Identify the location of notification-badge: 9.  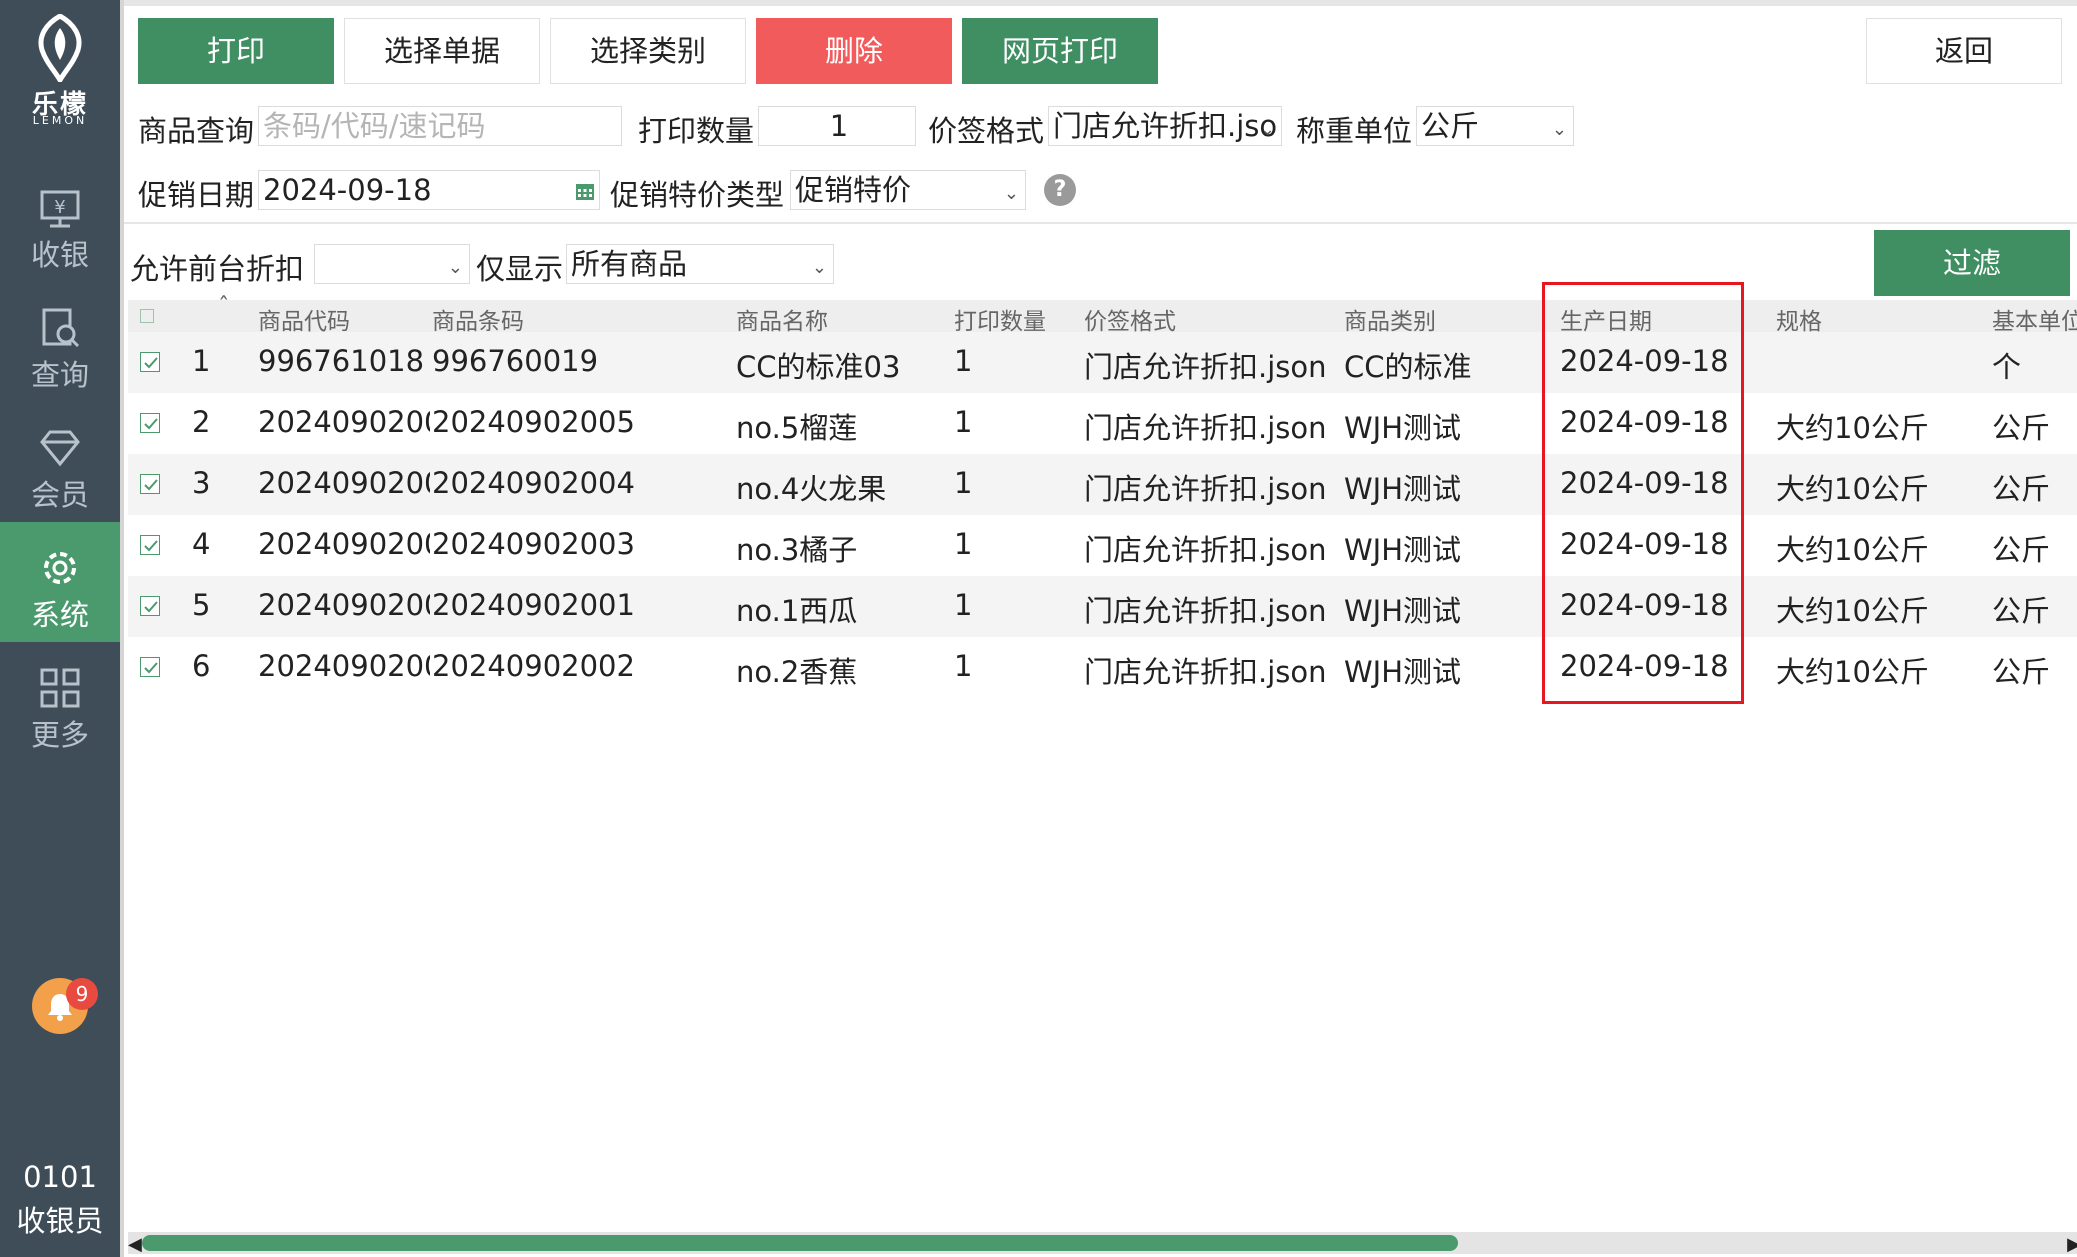
(82, 994).